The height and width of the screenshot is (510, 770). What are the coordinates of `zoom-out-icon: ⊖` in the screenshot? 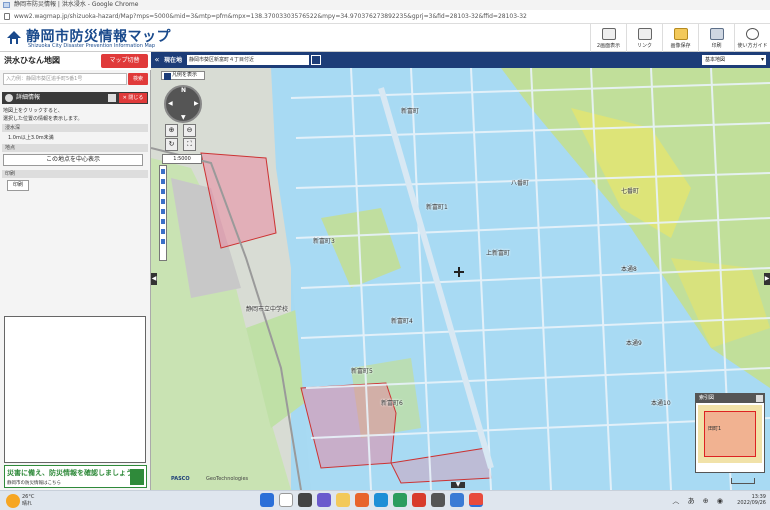 It's located at (189, 130).